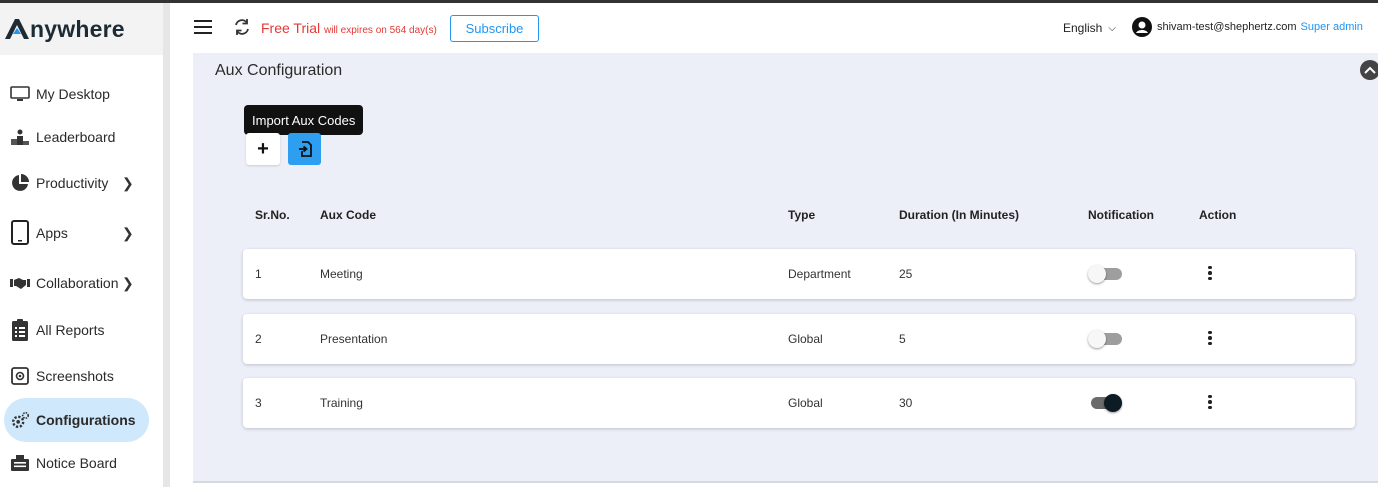 The width and height of the screenshot is (1378, 487). I want to click on pie-chart-icon, so click(20, 183).